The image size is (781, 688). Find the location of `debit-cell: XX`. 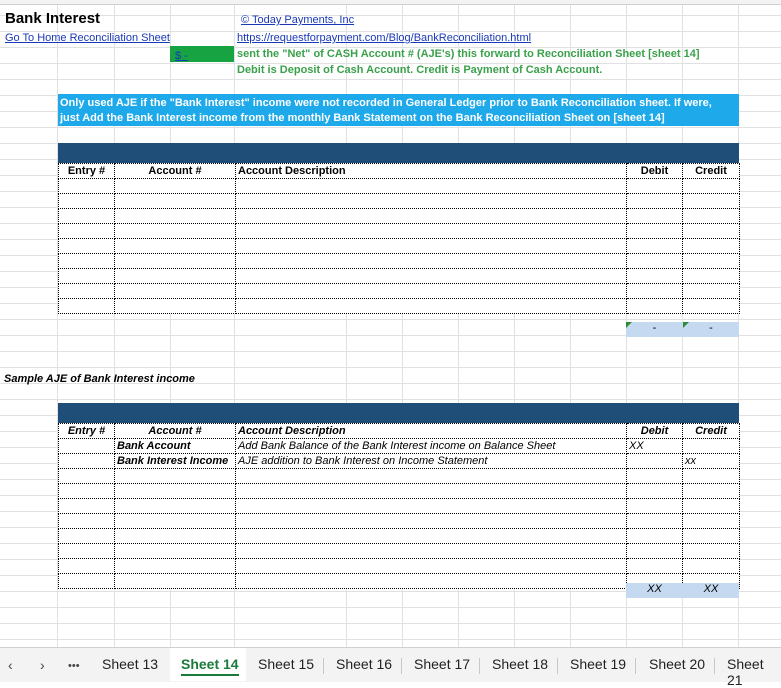

debit-cell: XX is located at coordinates (654, 446).